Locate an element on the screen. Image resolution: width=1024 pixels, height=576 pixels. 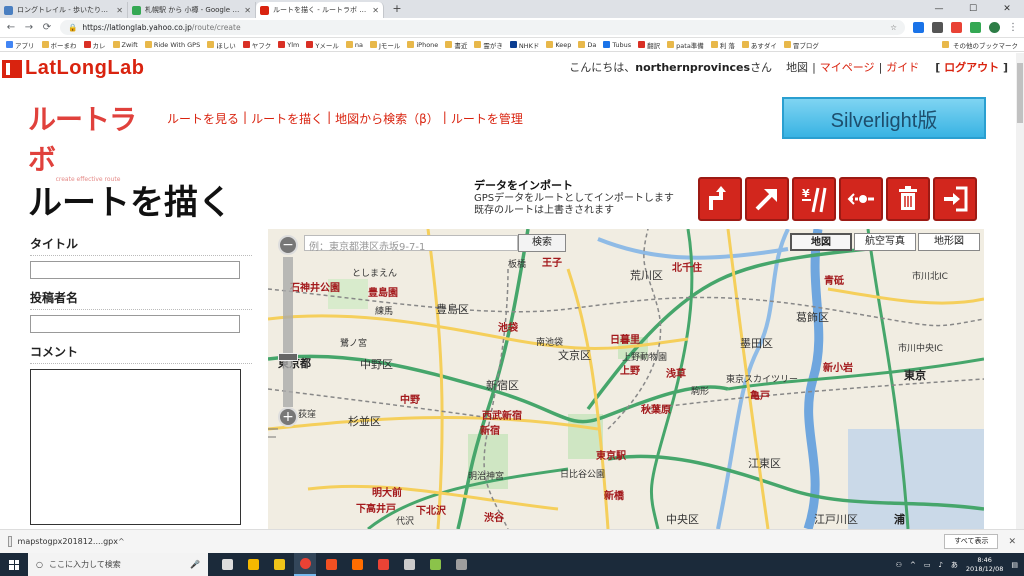
logout-link: [ ログアウト ] is located at coordinates (971, 67).